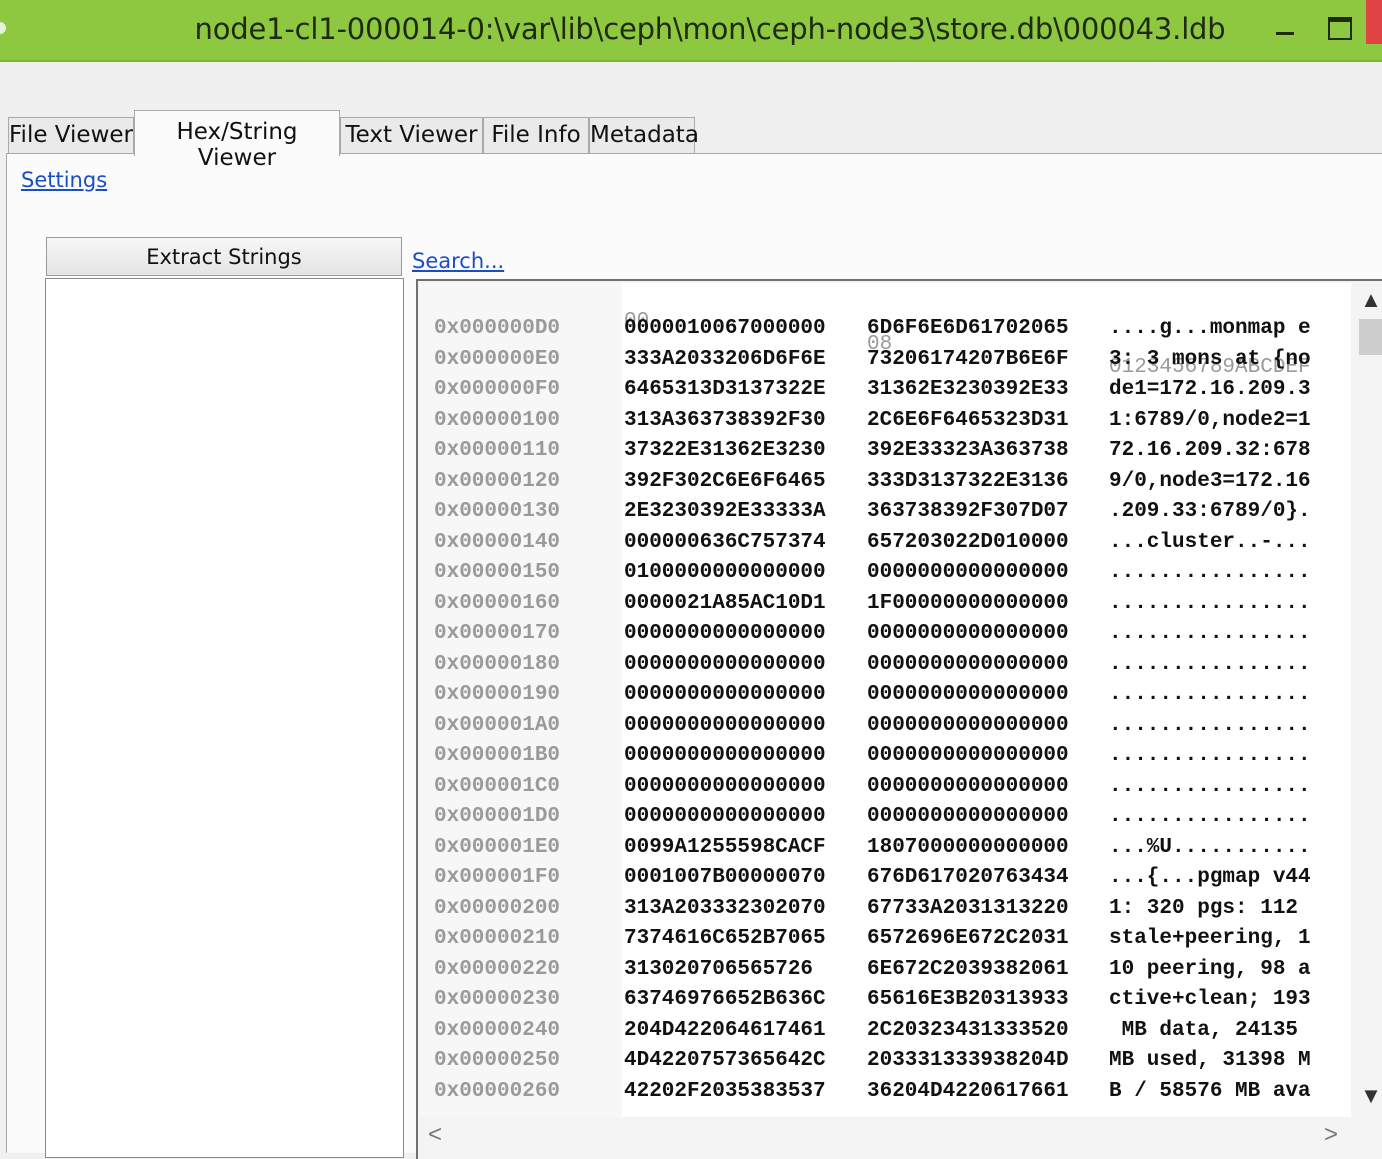  What do you see at coordinates (1210, 359) in the screenshot?
I see `ascii-text: 3: 3 mons at {no` at bounding box center [1210, 359].